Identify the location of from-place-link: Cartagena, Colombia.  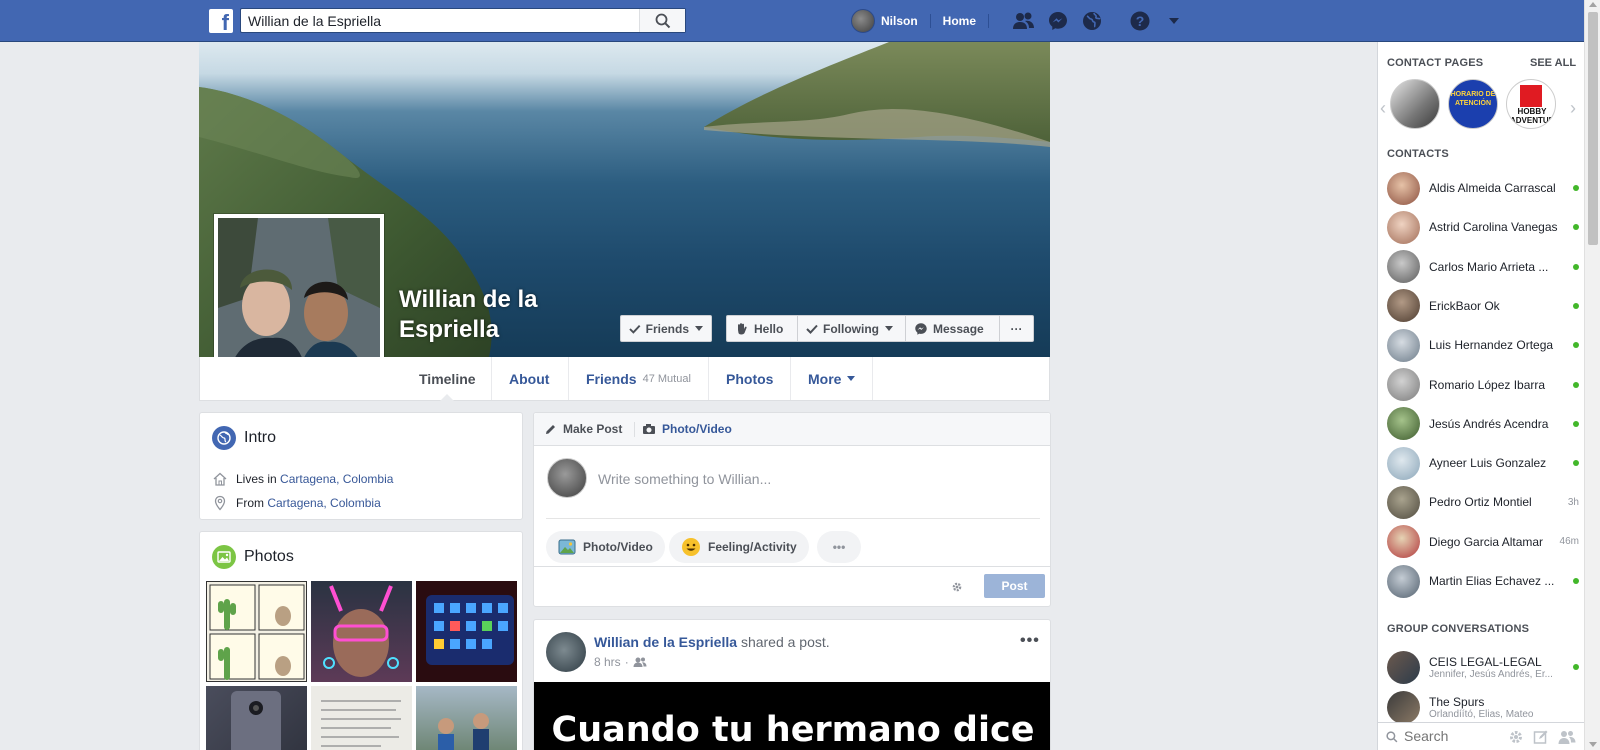
(323, 503).